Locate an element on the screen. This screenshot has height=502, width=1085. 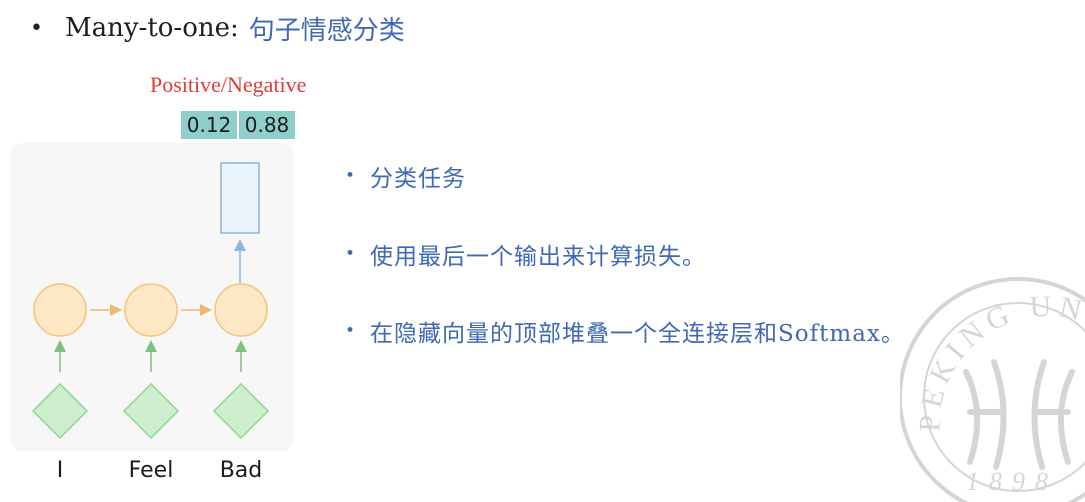
seal-year: 1898 is located at coordinates (1012, 481).